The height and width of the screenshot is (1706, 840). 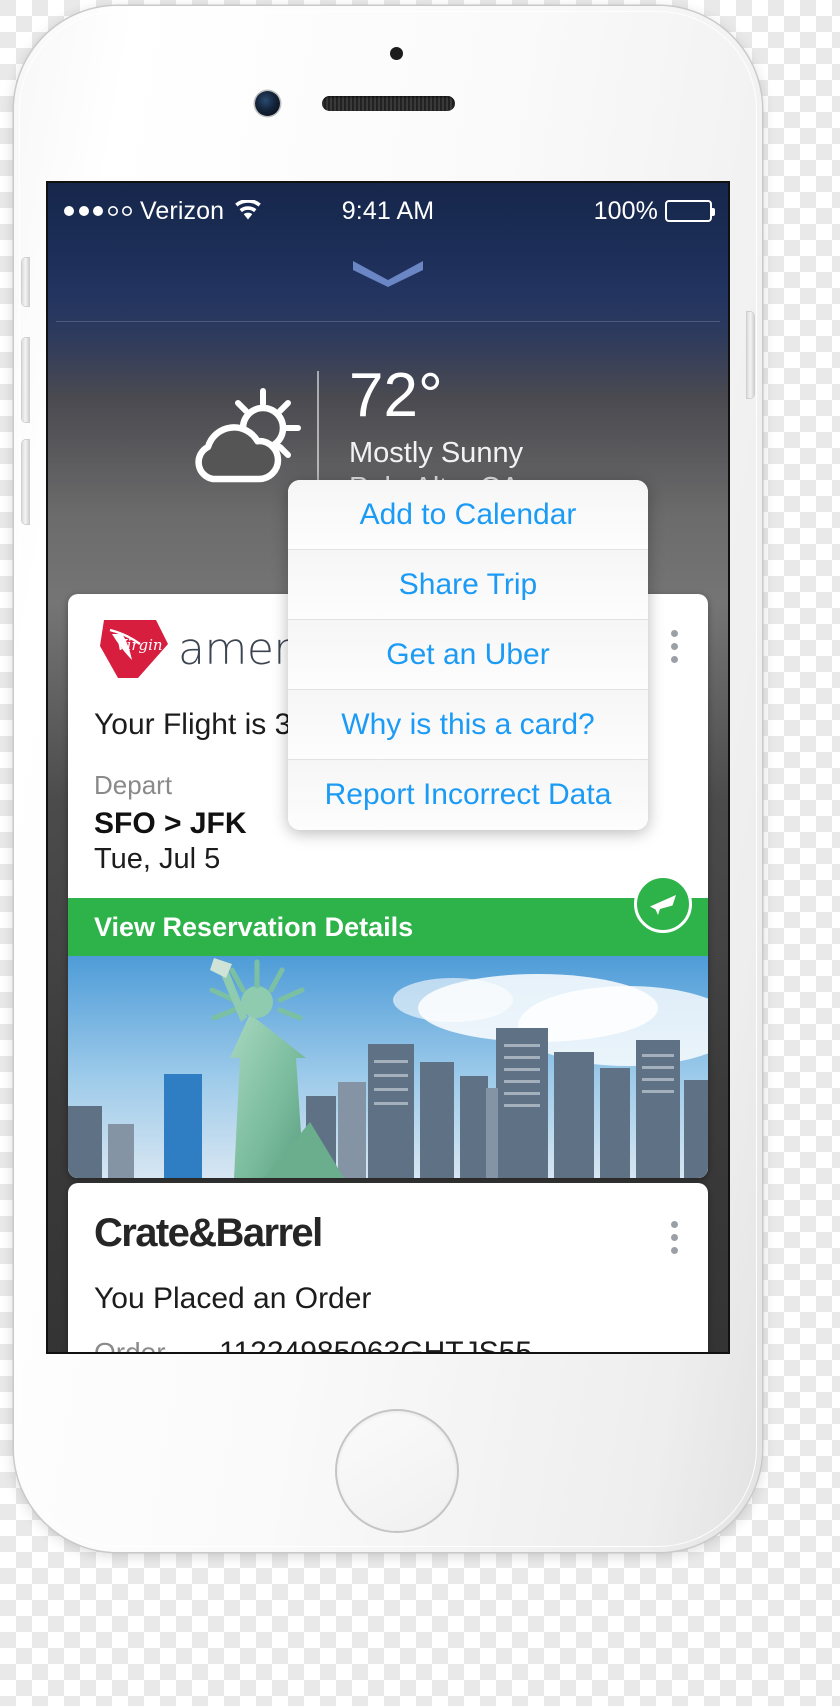 What do you see at coordinates (468, 725) in the screenshot?
I see `menu-item-why-is-this-a-card: Why is this a card?` at bounding box center [468, 725].